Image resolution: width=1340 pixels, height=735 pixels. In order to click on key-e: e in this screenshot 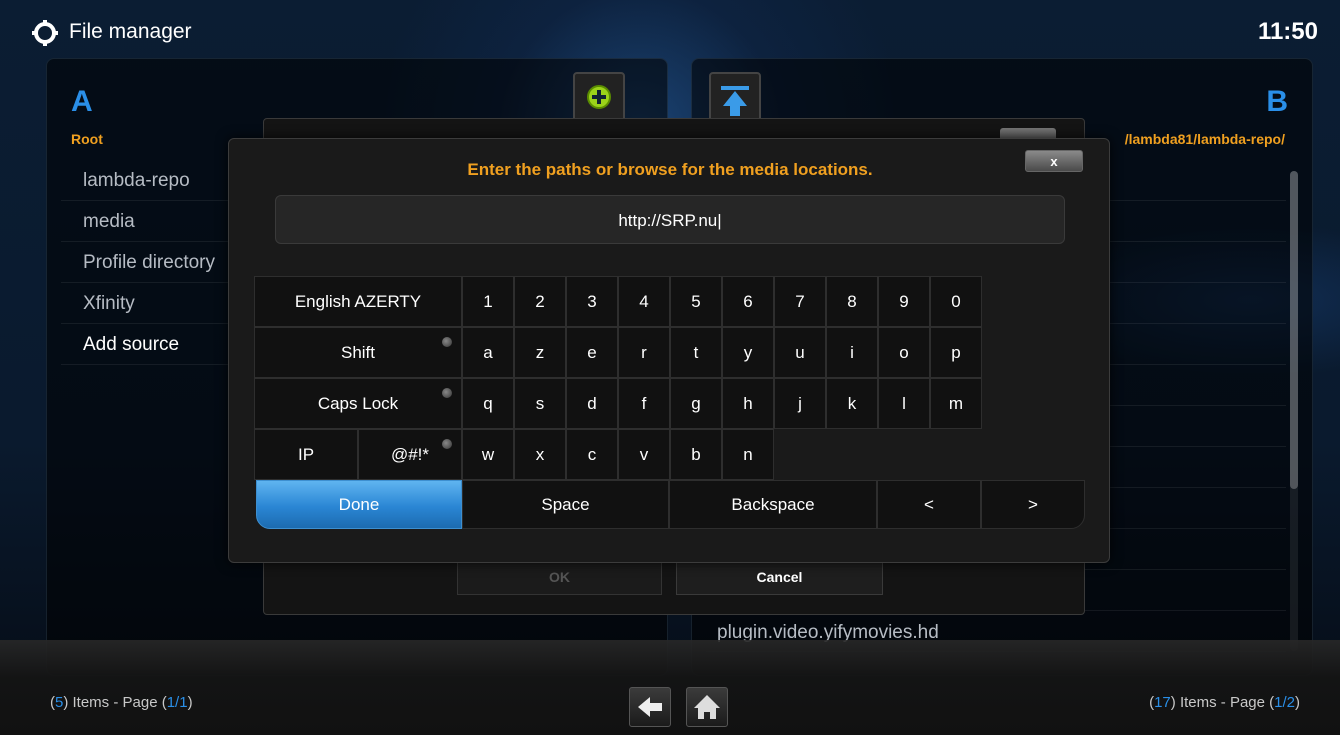, I will do `click(592, 352)`.